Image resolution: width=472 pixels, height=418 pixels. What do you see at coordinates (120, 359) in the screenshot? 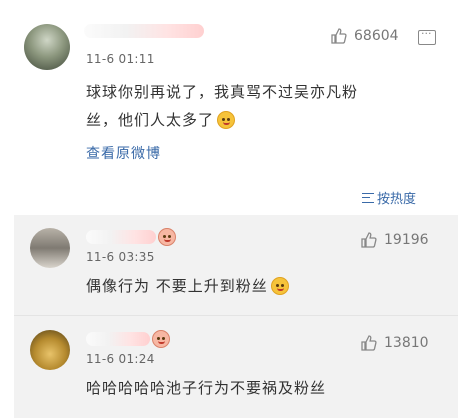
I see `comment-time: 11-6 01:24` at bounding box center [120, 359].